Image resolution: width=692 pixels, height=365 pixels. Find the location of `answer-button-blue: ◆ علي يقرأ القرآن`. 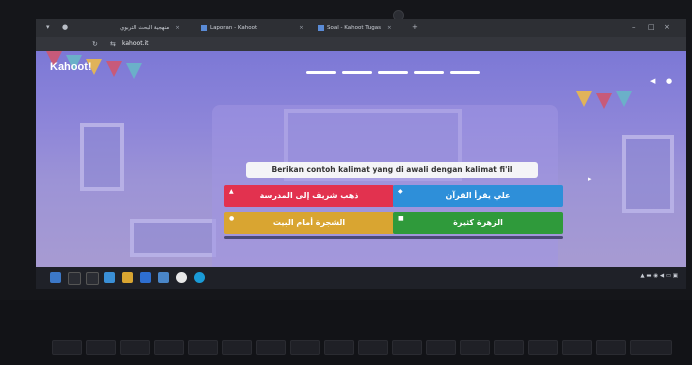

answer-button-blue: ◆ علي يقرأ القرآن is located at coordinates (478, 196).